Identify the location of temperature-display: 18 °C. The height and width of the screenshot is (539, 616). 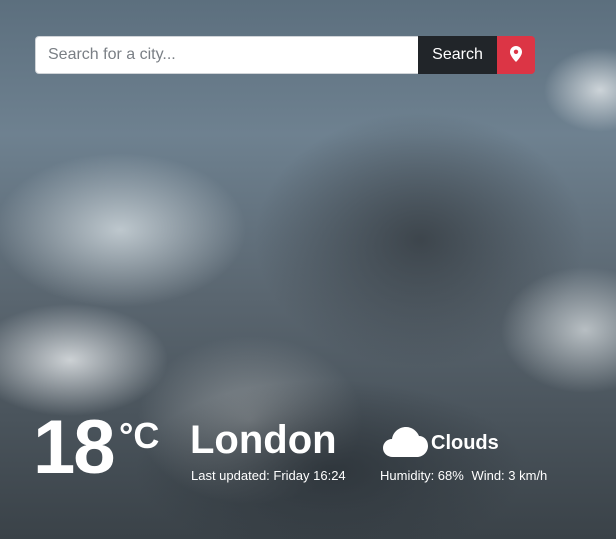
(96, 448).